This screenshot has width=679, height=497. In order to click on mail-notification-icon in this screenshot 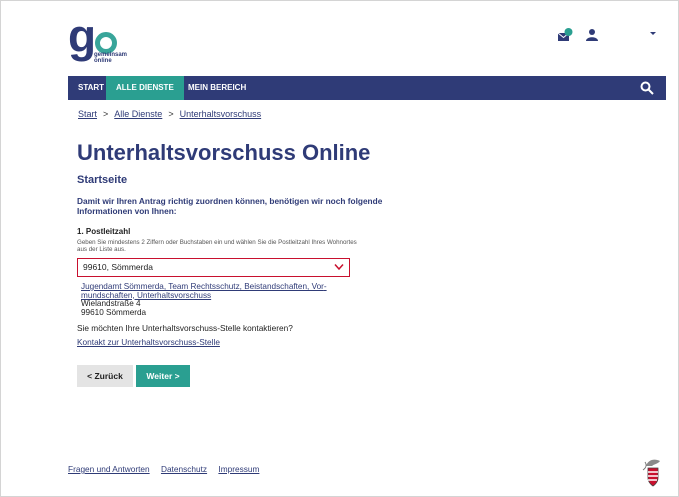, I will do `click(565, 35)`.